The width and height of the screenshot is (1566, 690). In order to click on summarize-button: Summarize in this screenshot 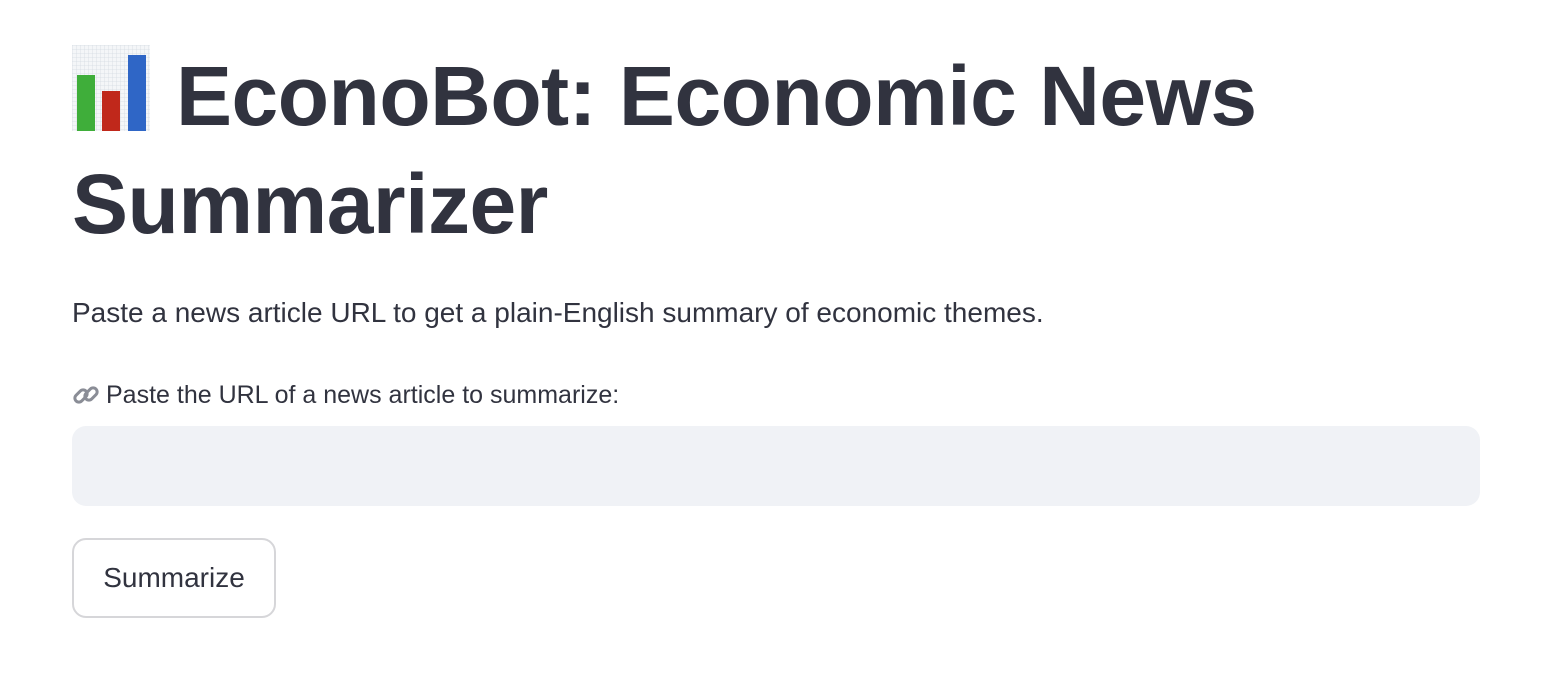, I will do `click(174, 578)`.